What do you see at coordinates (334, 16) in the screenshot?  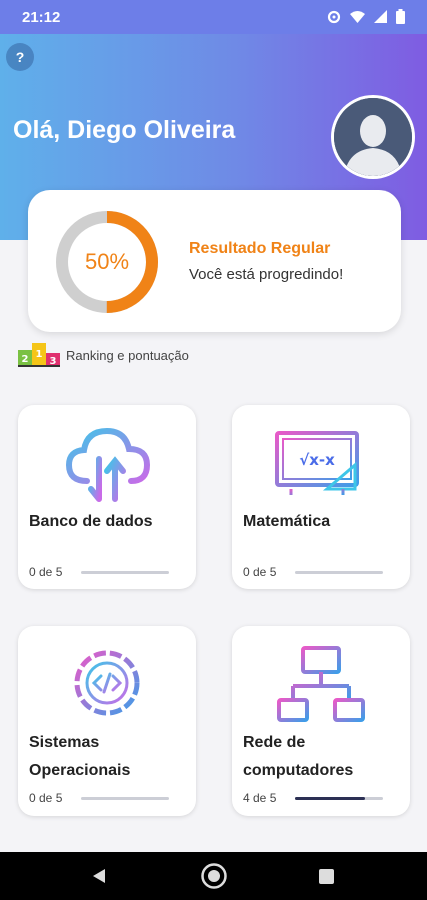 I see `data-saver-icon` at bounding box center [334, 16].